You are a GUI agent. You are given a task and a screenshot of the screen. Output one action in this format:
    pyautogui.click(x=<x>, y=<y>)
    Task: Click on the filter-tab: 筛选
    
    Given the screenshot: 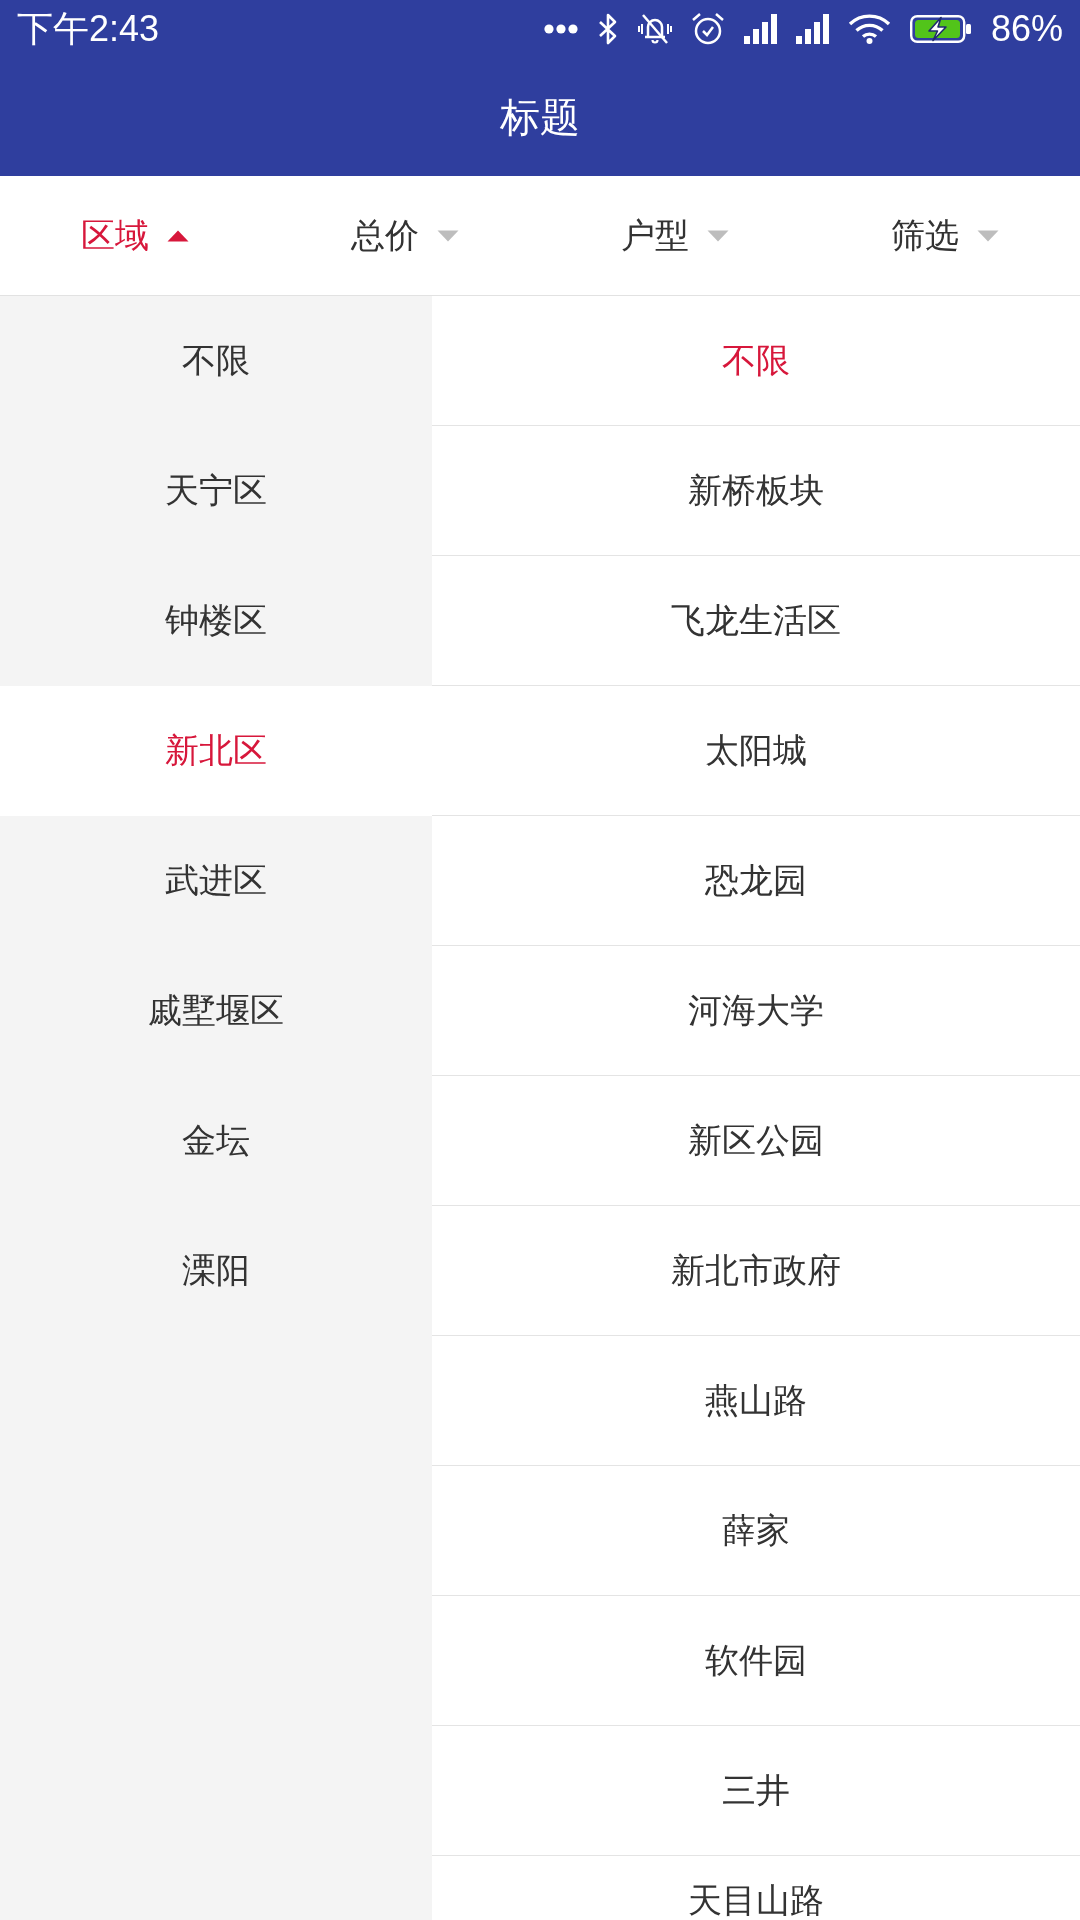 What is the action you would take?
    pyautogui.click(x=945, y=235)
    